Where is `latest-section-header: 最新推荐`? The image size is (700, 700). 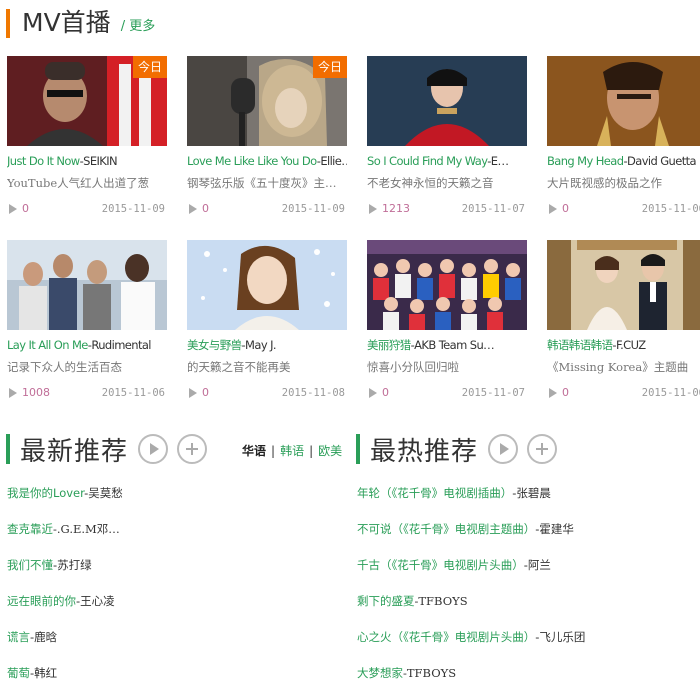 latest-section-header: 最新推荐 is located at coordinates (107, 450).